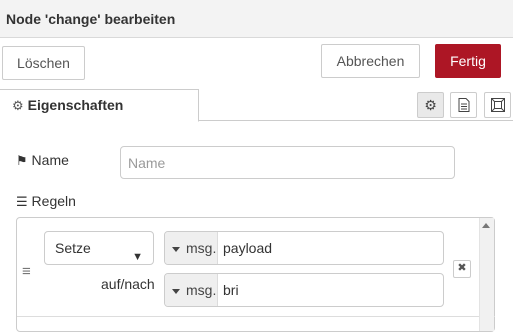  I want to click on tab-bar: ⚙ Eigenschaften ⚙, so click(256, 104).